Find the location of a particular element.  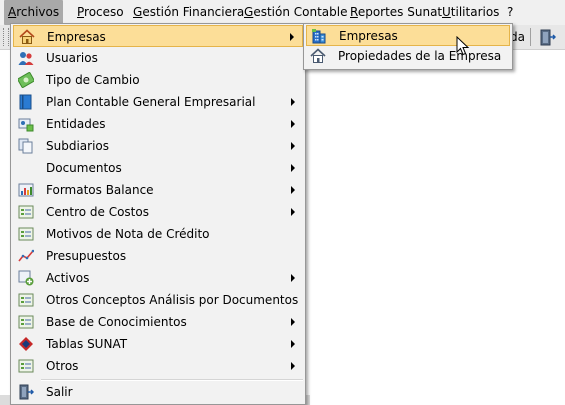

menu-item-label: Salir is located at coordinates (59, 392).